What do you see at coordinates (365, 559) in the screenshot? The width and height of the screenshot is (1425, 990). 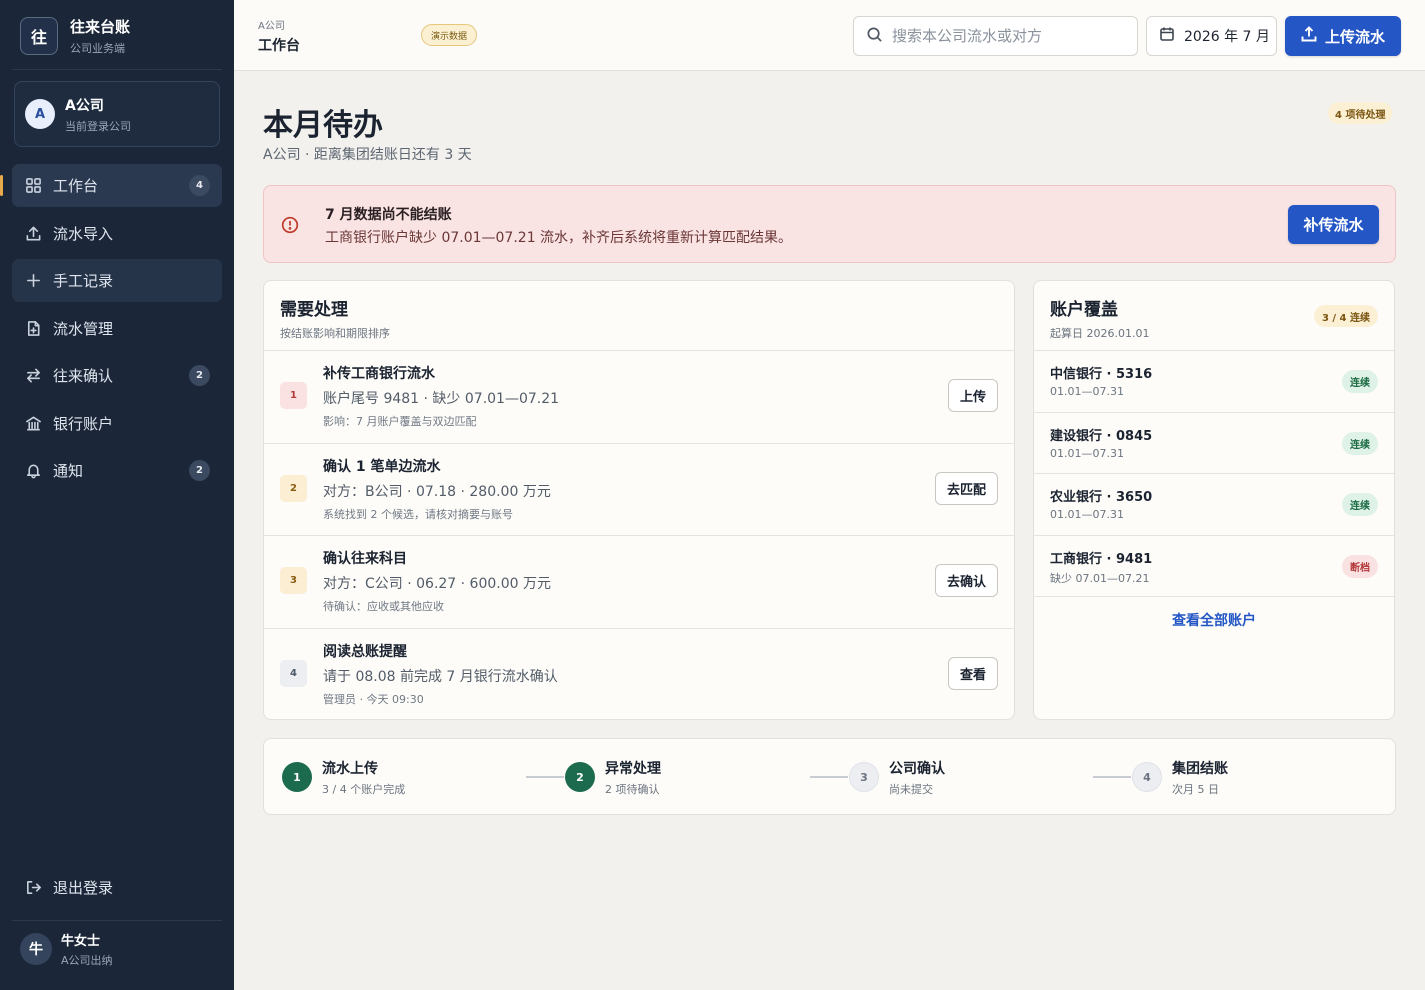 I see `task-title: 确认往来科目` at bounding box center [365, 559].